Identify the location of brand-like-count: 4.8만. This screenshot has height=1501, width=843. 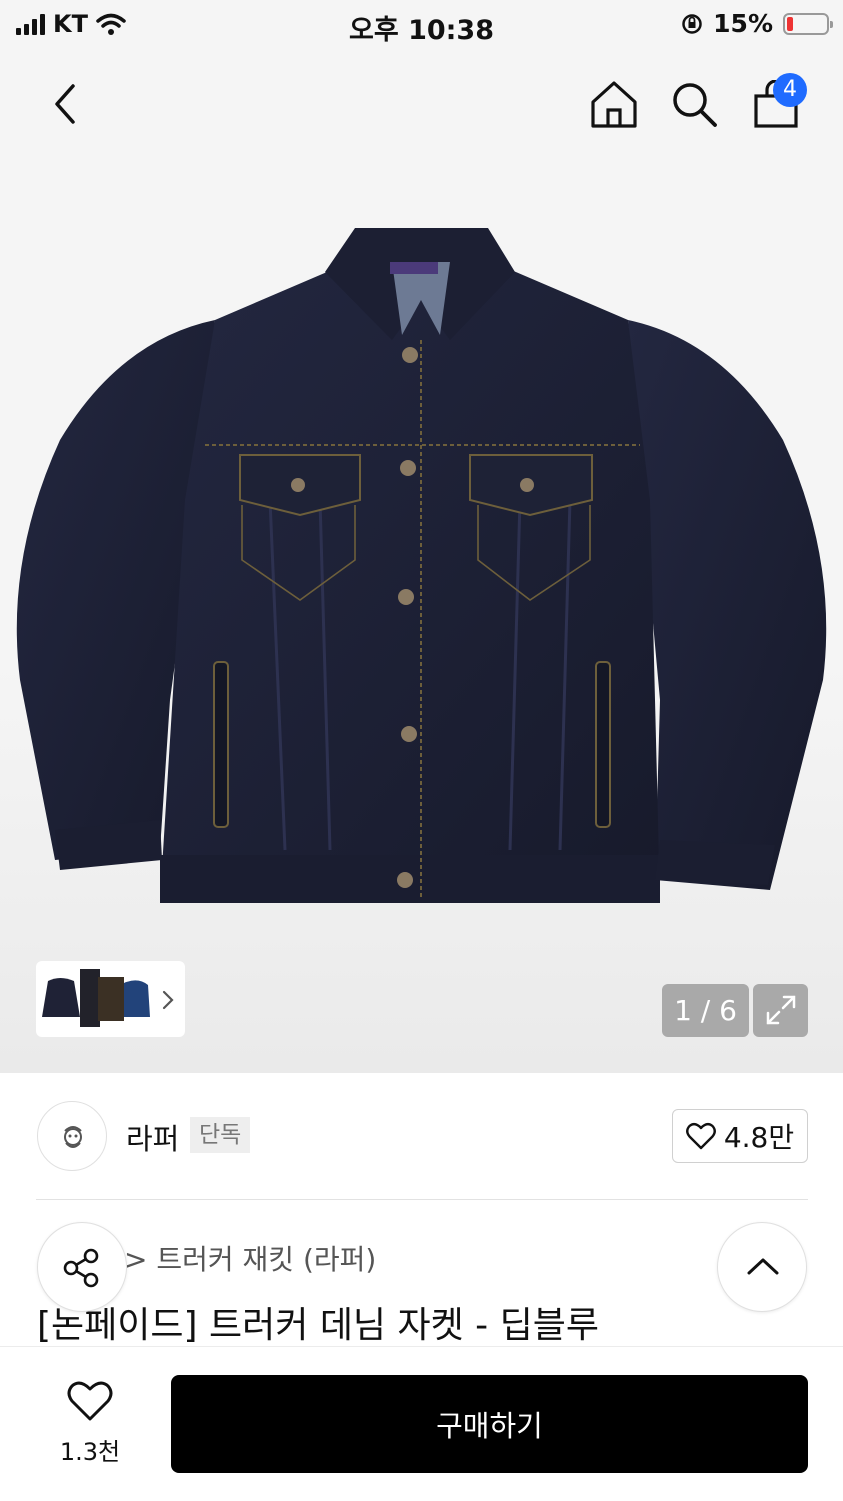
(759, 1137).